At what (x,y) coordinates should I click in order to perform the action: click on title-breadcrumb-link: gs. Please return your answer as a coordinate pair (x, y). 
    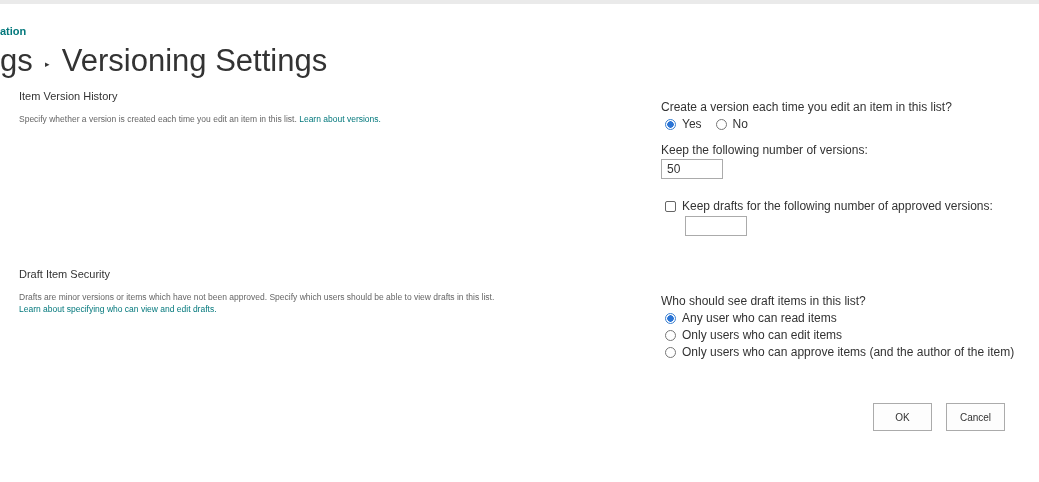
    Looking at the image, I should click on (16, 61).